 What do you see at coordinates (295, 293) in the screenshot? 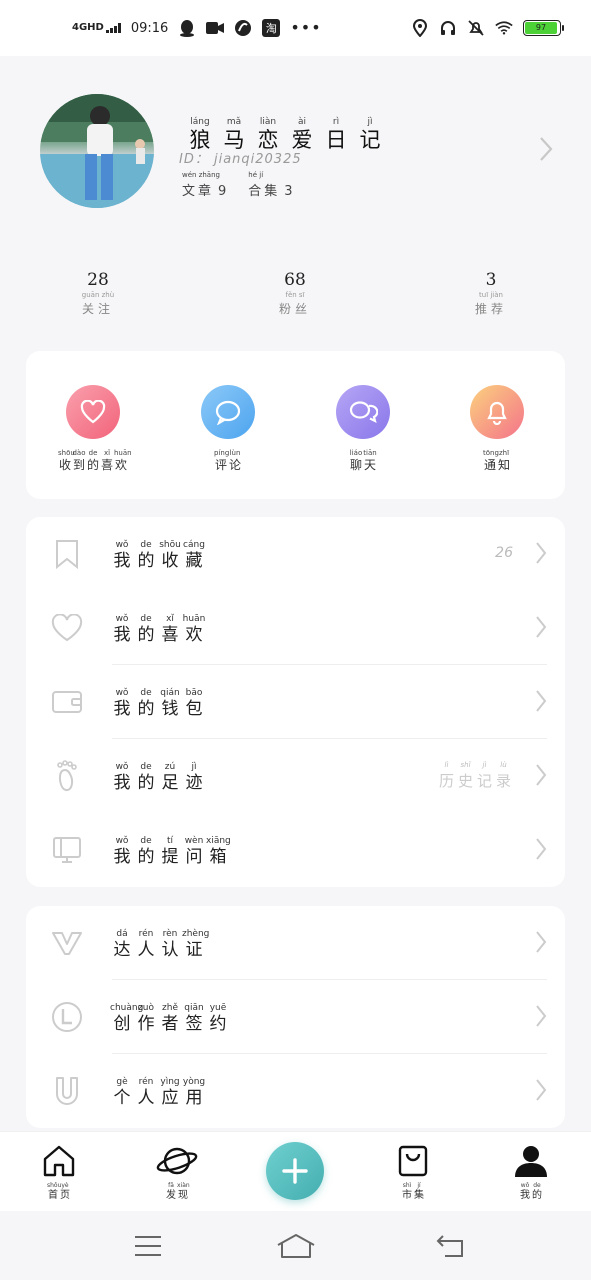
I see `stat-followers: 68 fěn sī 粉丝` at bounding box center [295, 293].